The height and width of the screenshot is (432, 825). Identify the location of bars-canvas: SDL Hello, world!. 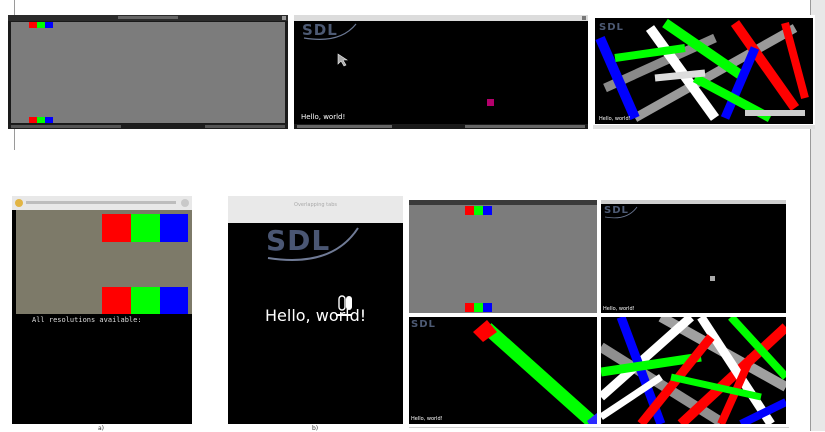
(704, 71).